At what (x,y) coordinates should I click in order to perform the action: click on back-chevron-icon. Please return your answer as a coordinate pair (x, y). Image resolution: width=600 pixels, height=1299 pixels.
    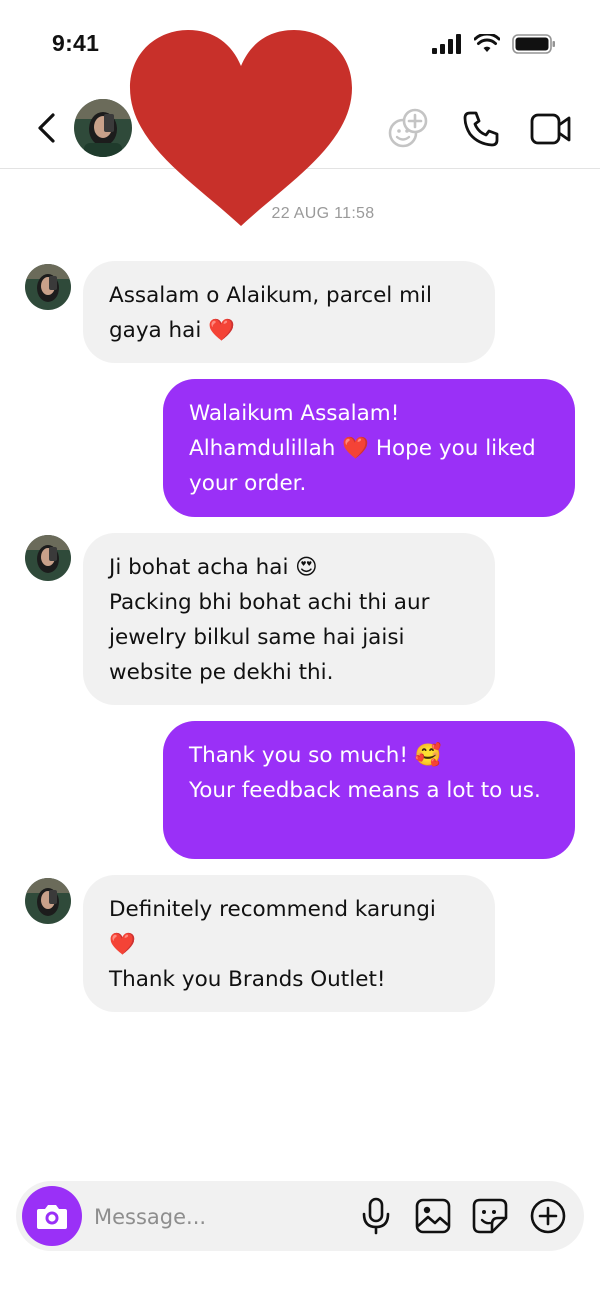
    Looking at the image, I should click on (46, 128).